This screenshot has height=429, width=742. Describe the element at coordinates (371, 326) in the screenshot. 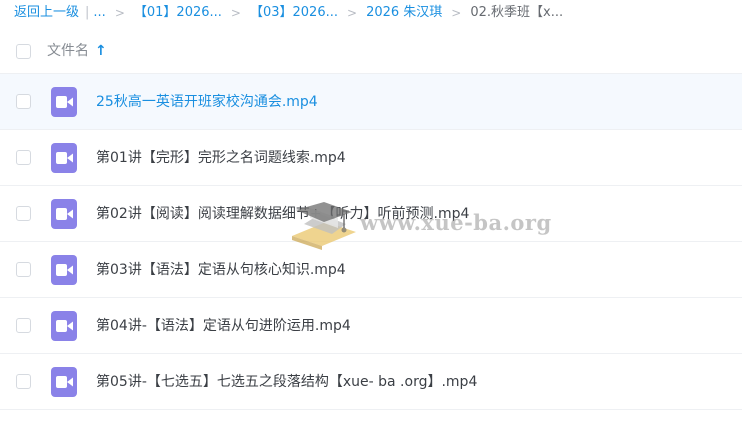

I see `file-row: 第04讲-【语法】定语从句进阶运用.mp4` at that location.